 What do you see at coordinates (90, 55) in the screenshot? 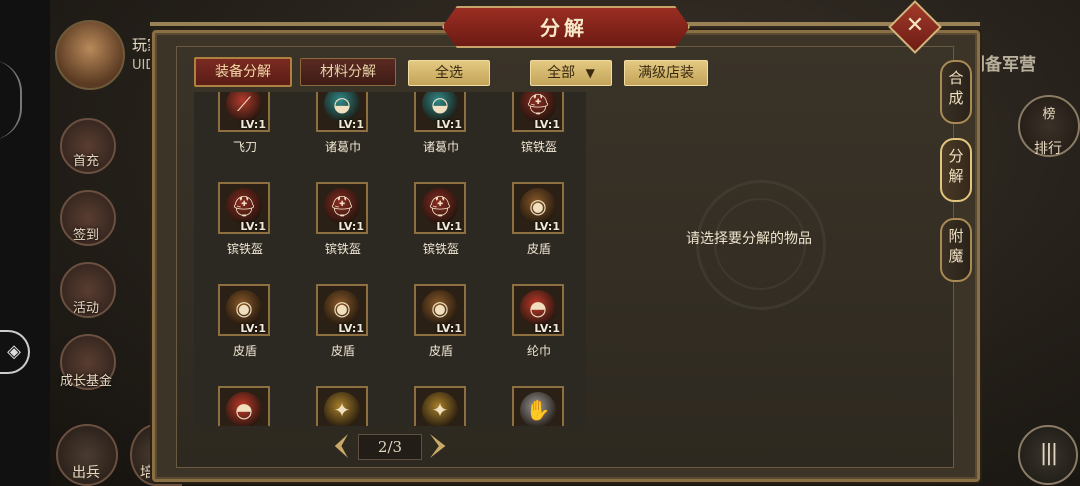
I see `player-avatar` at bounding box center [90, 55].